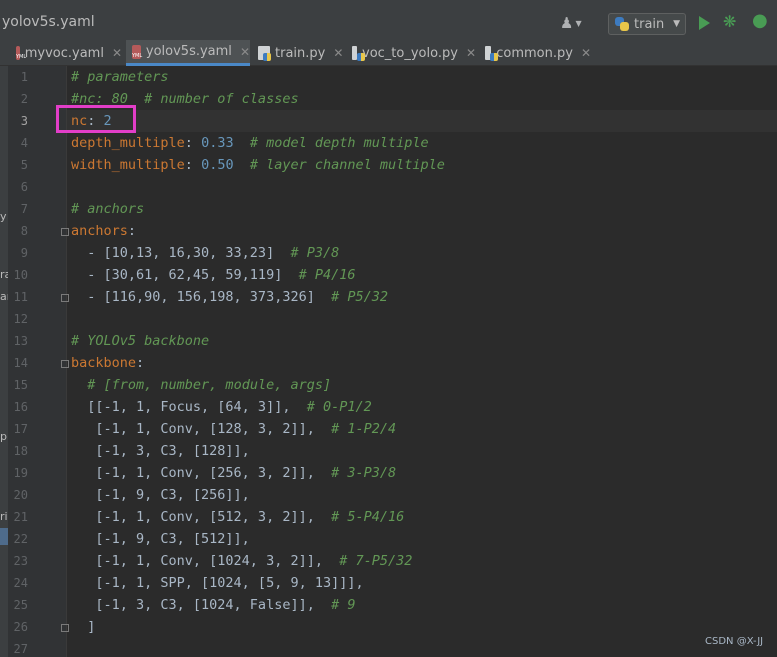 The height and width of the screenshot is (657, 777). What do you see at coordinates (20, 275) in the screenshot?
I see `line-number: 10` at bounding box center [20, 275].